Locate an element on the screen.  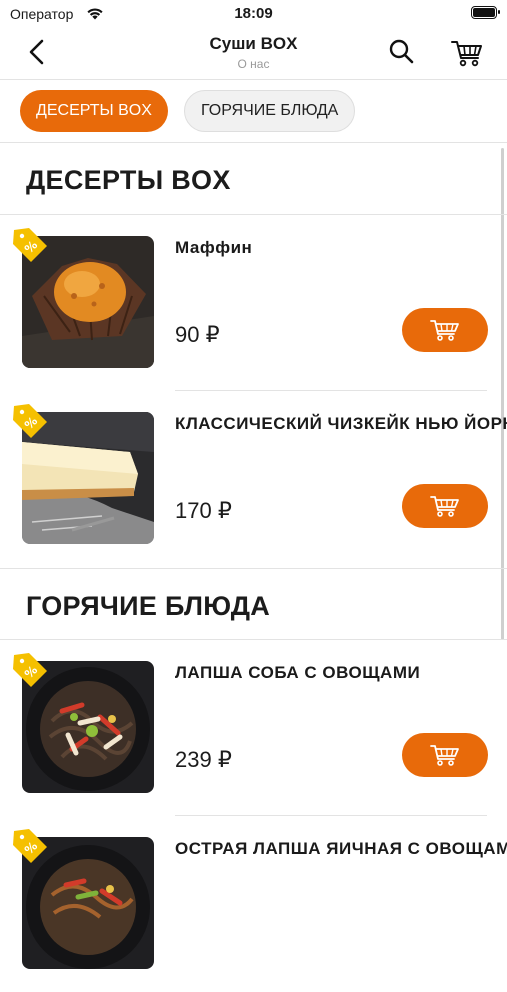
item-price: 90 ₽ is located at coordinates (197, 334).